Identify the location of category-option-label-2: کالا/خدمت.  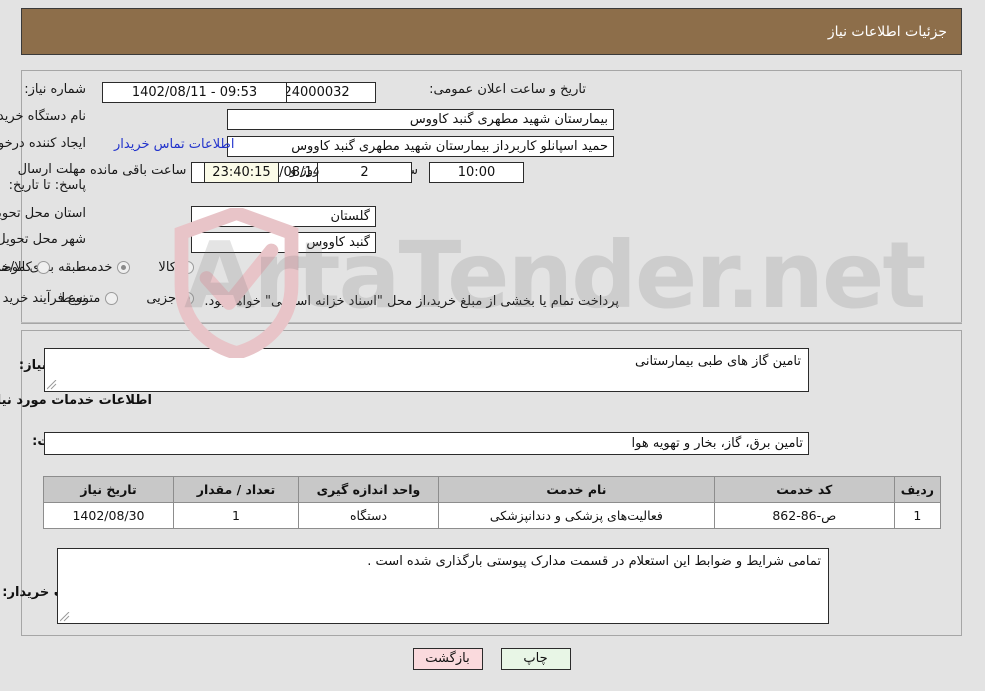
(16, 267).